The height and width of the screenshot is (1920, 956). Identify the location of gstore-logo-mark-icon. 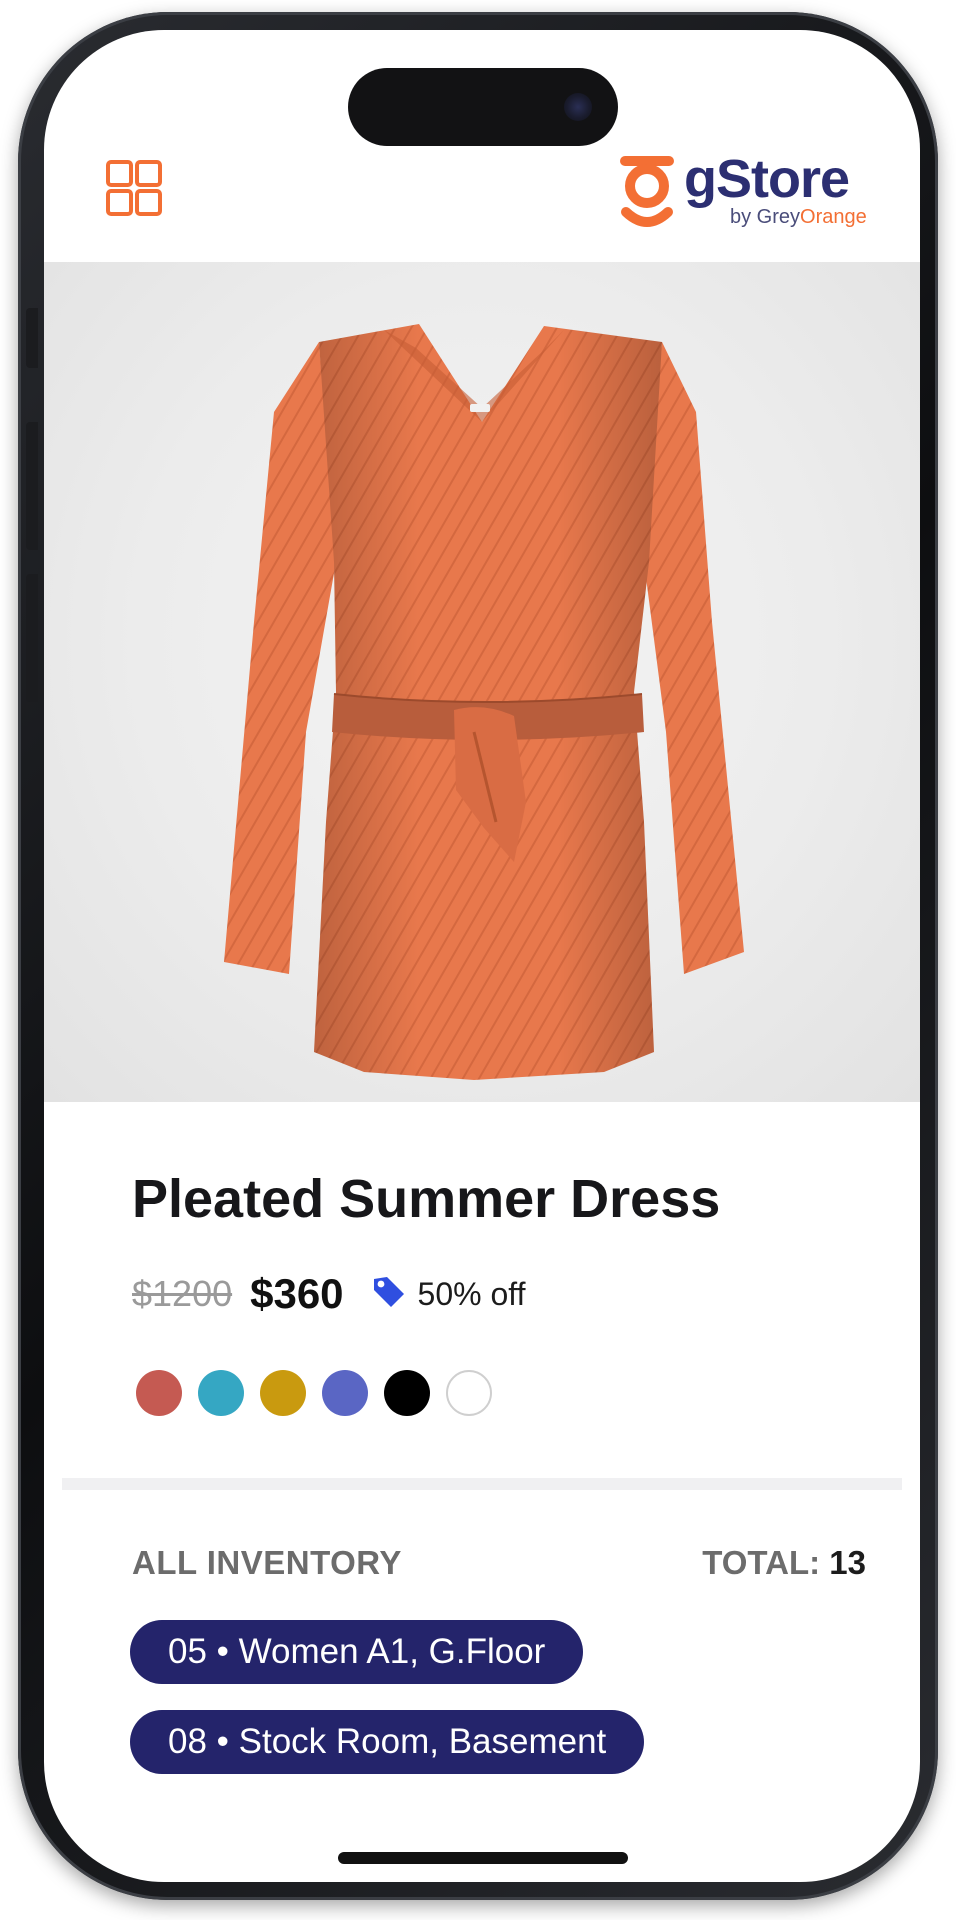
(647, 191).